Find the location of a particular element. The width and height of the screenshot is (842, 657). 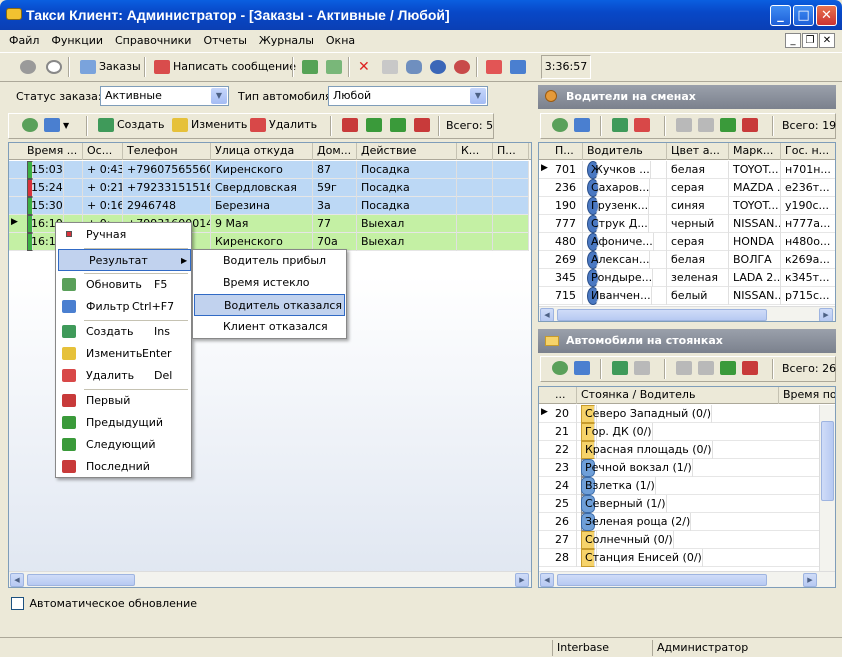

menu-windows: Окна is located at coordinates (337, 38).